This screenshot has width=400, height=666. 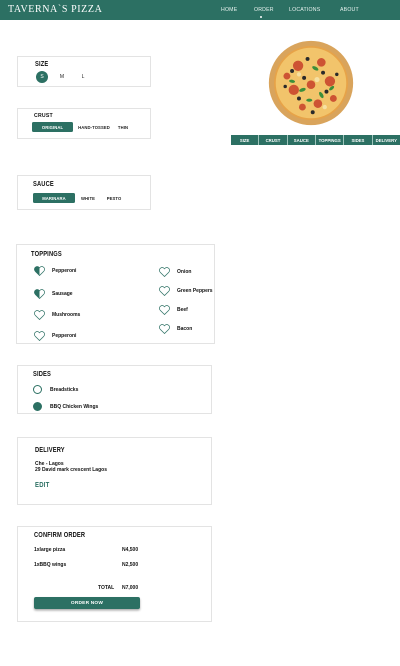 What do you see at coordinates (185, 329) in the screenshot?
I see `topping-label: Bacon` at bounding box center [185, 329].